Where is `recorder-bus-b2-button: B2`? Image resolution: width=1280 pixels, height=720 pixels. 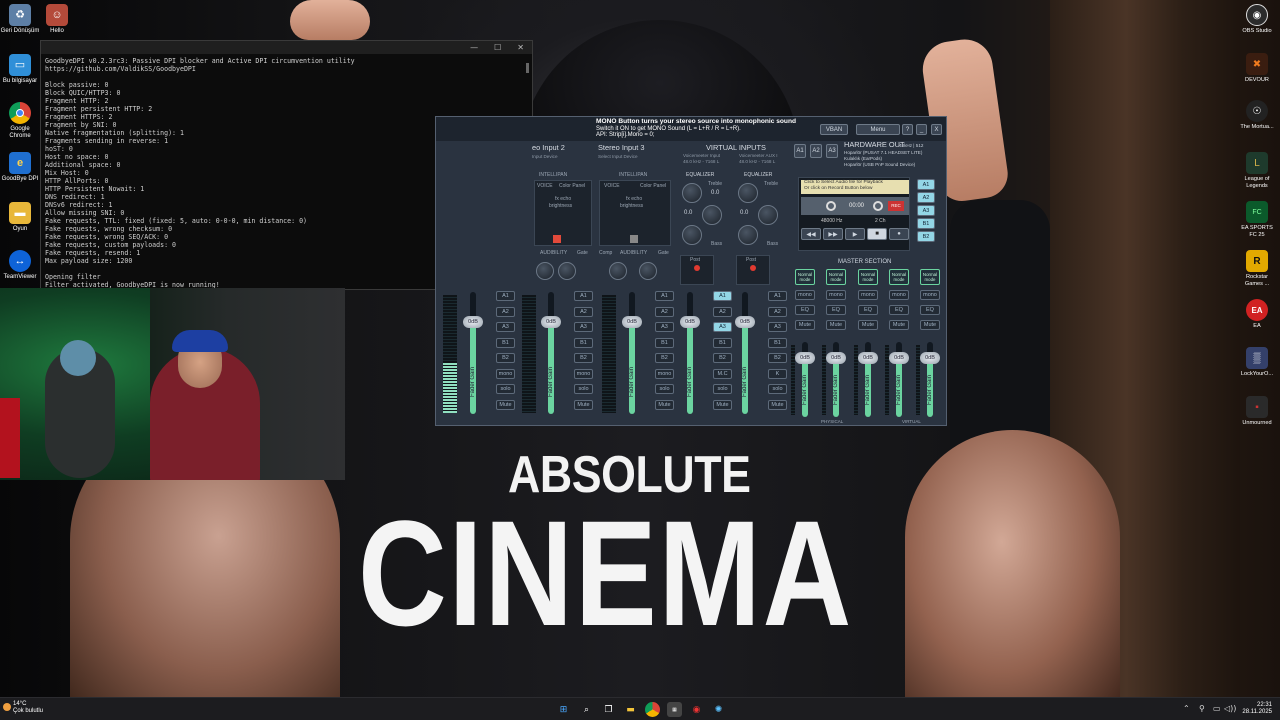 recorder-bus-b2-button: B2 is located at coordinates (926, 236).